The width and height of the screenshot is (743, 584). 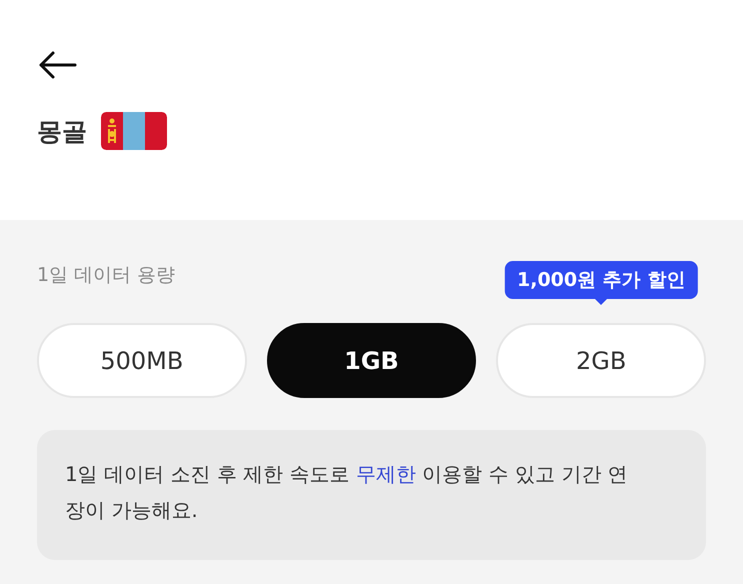 I want to click on section-label: 1일 데이터 용량, so click(x=106, y=275).